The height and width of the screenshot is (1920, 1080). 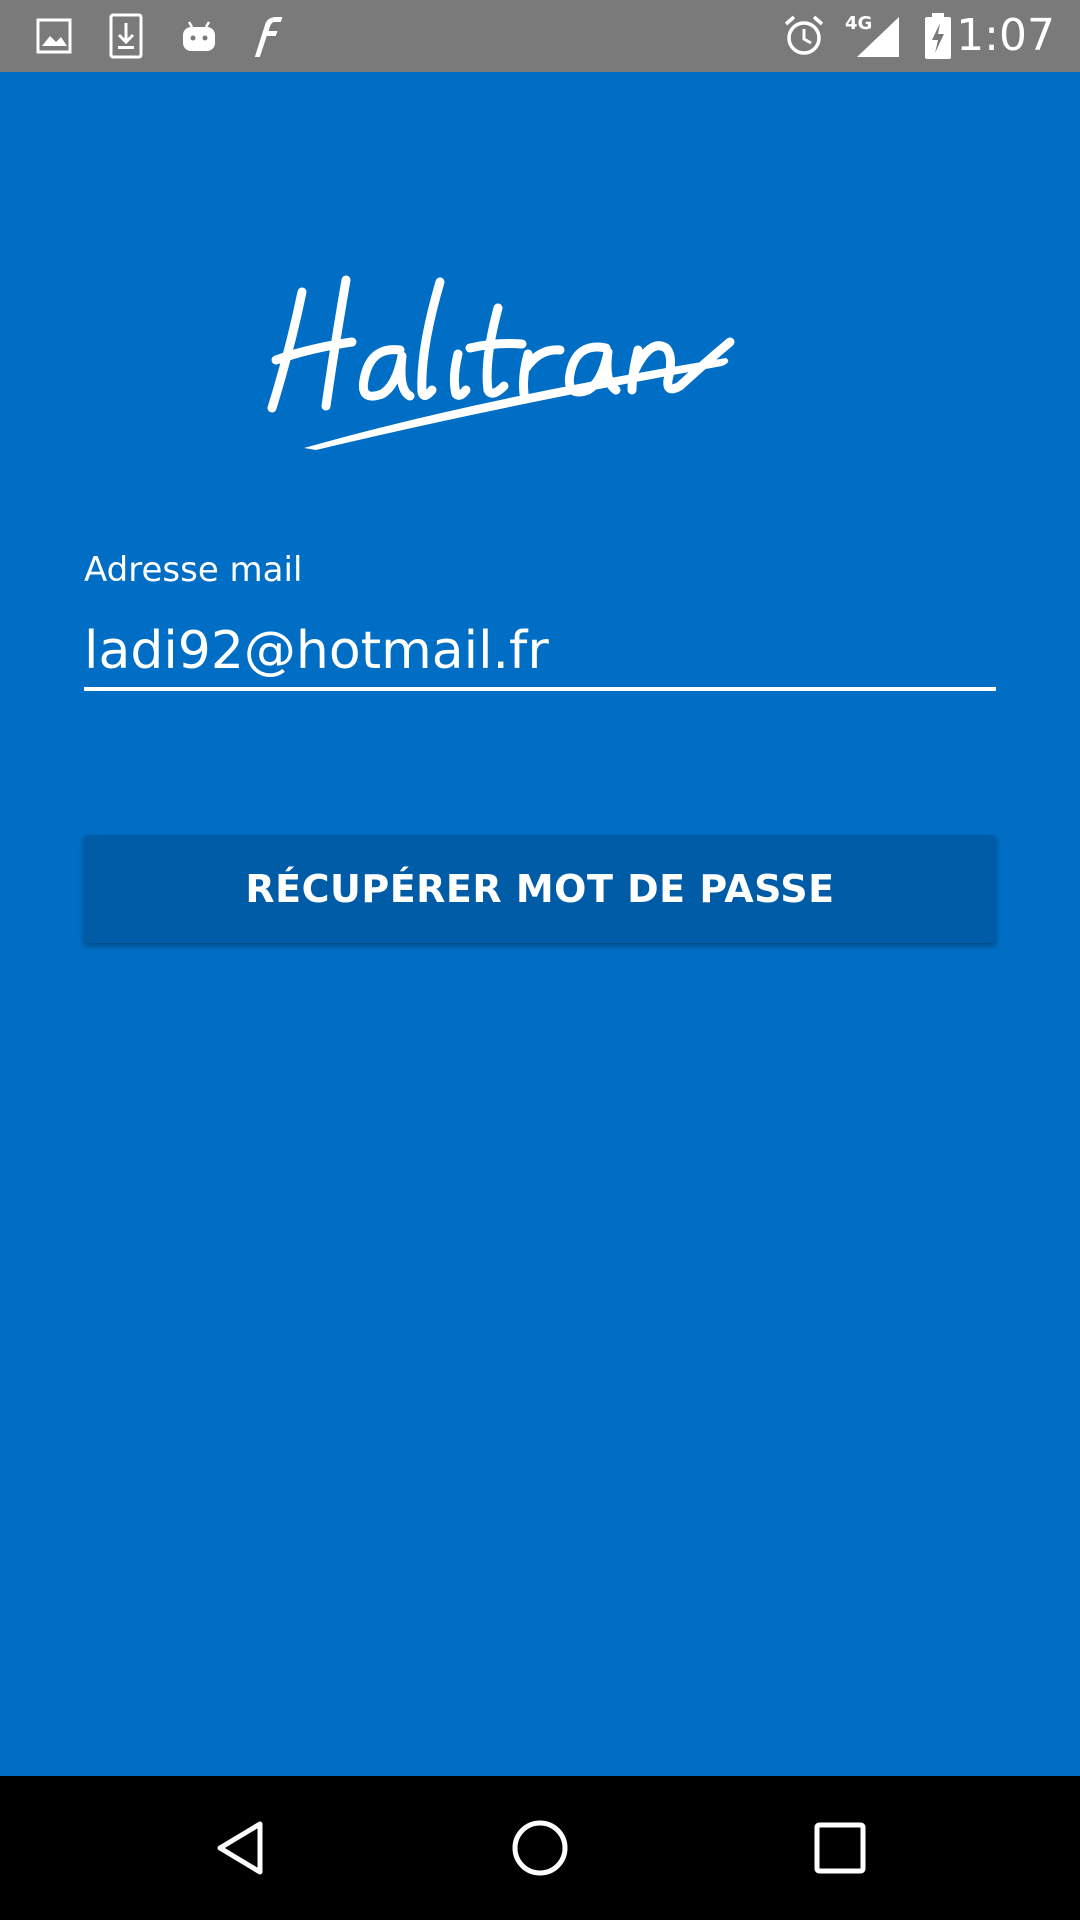 I want to click on recover-password-button: RÉCUPÉRER MOT DE PASSE, so click(x=540, y=889).